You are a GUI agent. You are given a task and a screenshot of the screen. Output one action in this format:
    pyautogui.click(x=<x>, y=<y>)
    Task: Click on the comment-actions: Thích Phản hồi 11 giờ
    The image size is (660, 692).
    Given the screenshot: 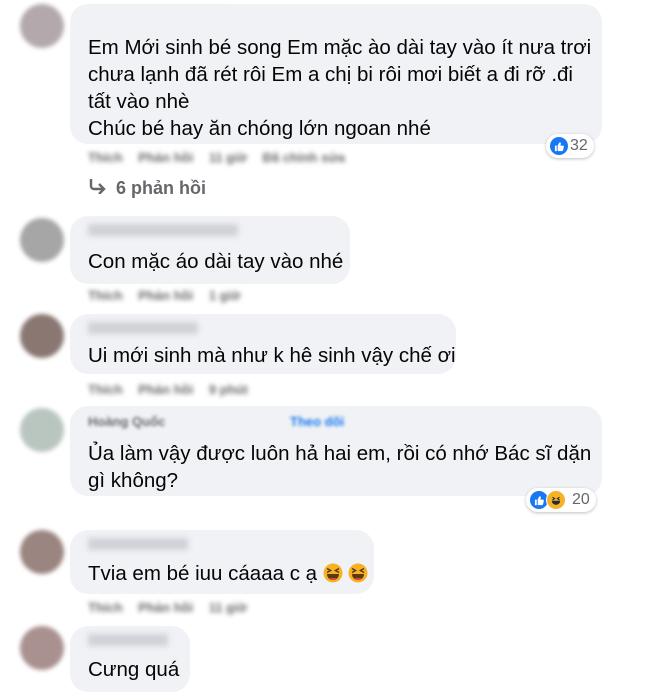 What is the action you would take?
    pyautogui.click(x=173, y=607)
    